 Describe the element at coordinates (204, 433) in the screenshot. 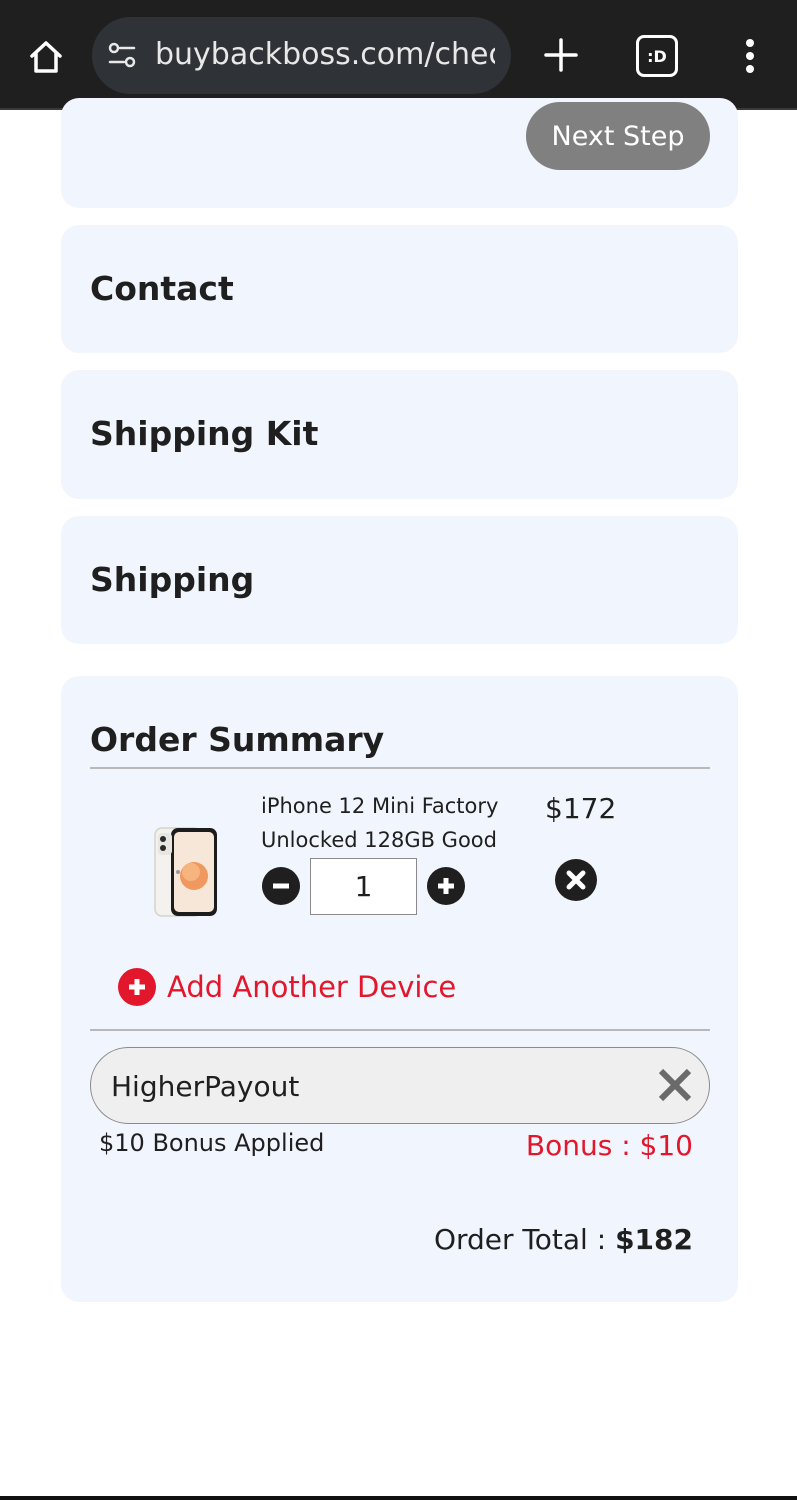

I see `shipping-kit-section-title: Shipping Kit` at that location.